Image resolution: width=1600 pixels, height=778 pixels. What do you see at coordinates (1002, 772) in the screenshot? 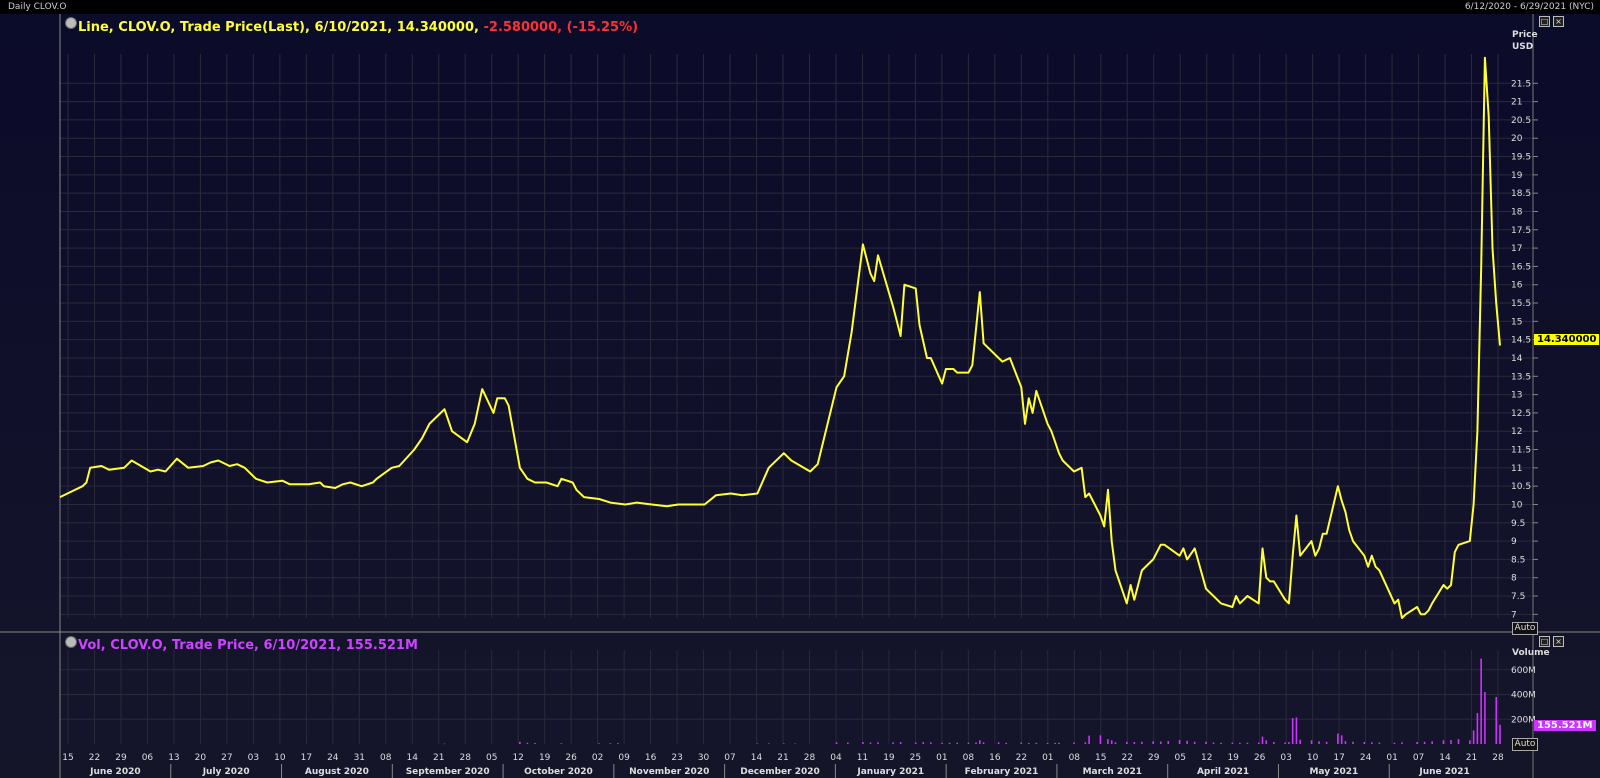
I see `month-label: February 2021` at bounding box center [1002, 772].